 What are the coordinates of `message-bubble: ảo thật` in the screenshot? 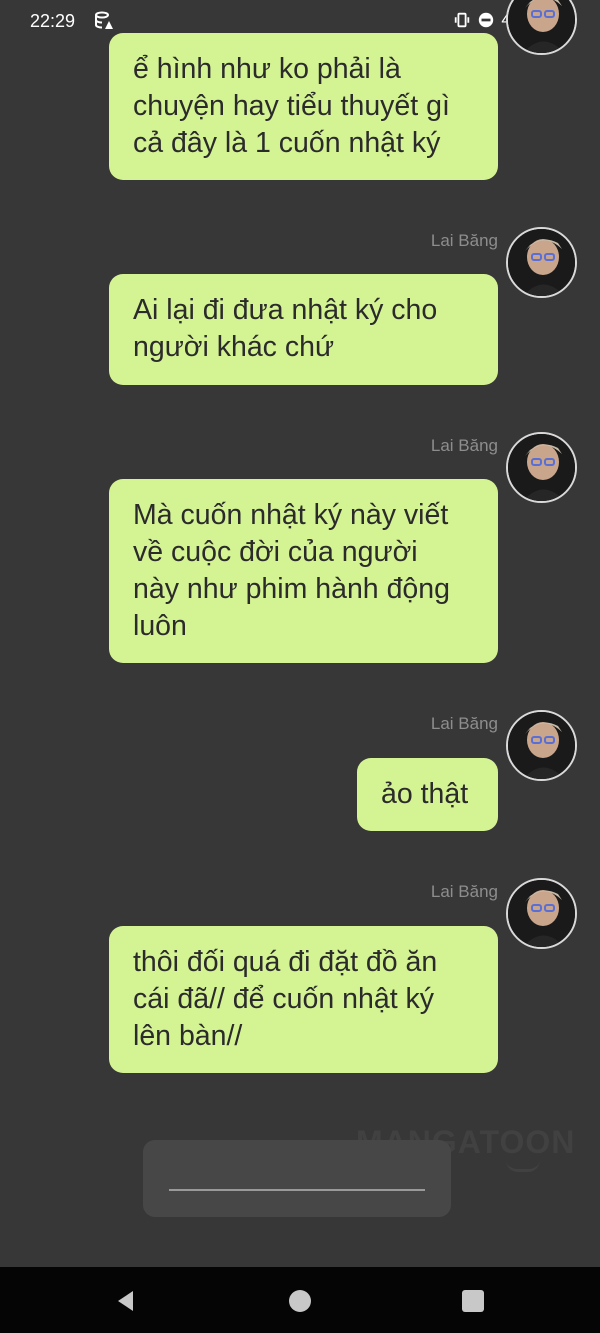 It's located at (427, 794).